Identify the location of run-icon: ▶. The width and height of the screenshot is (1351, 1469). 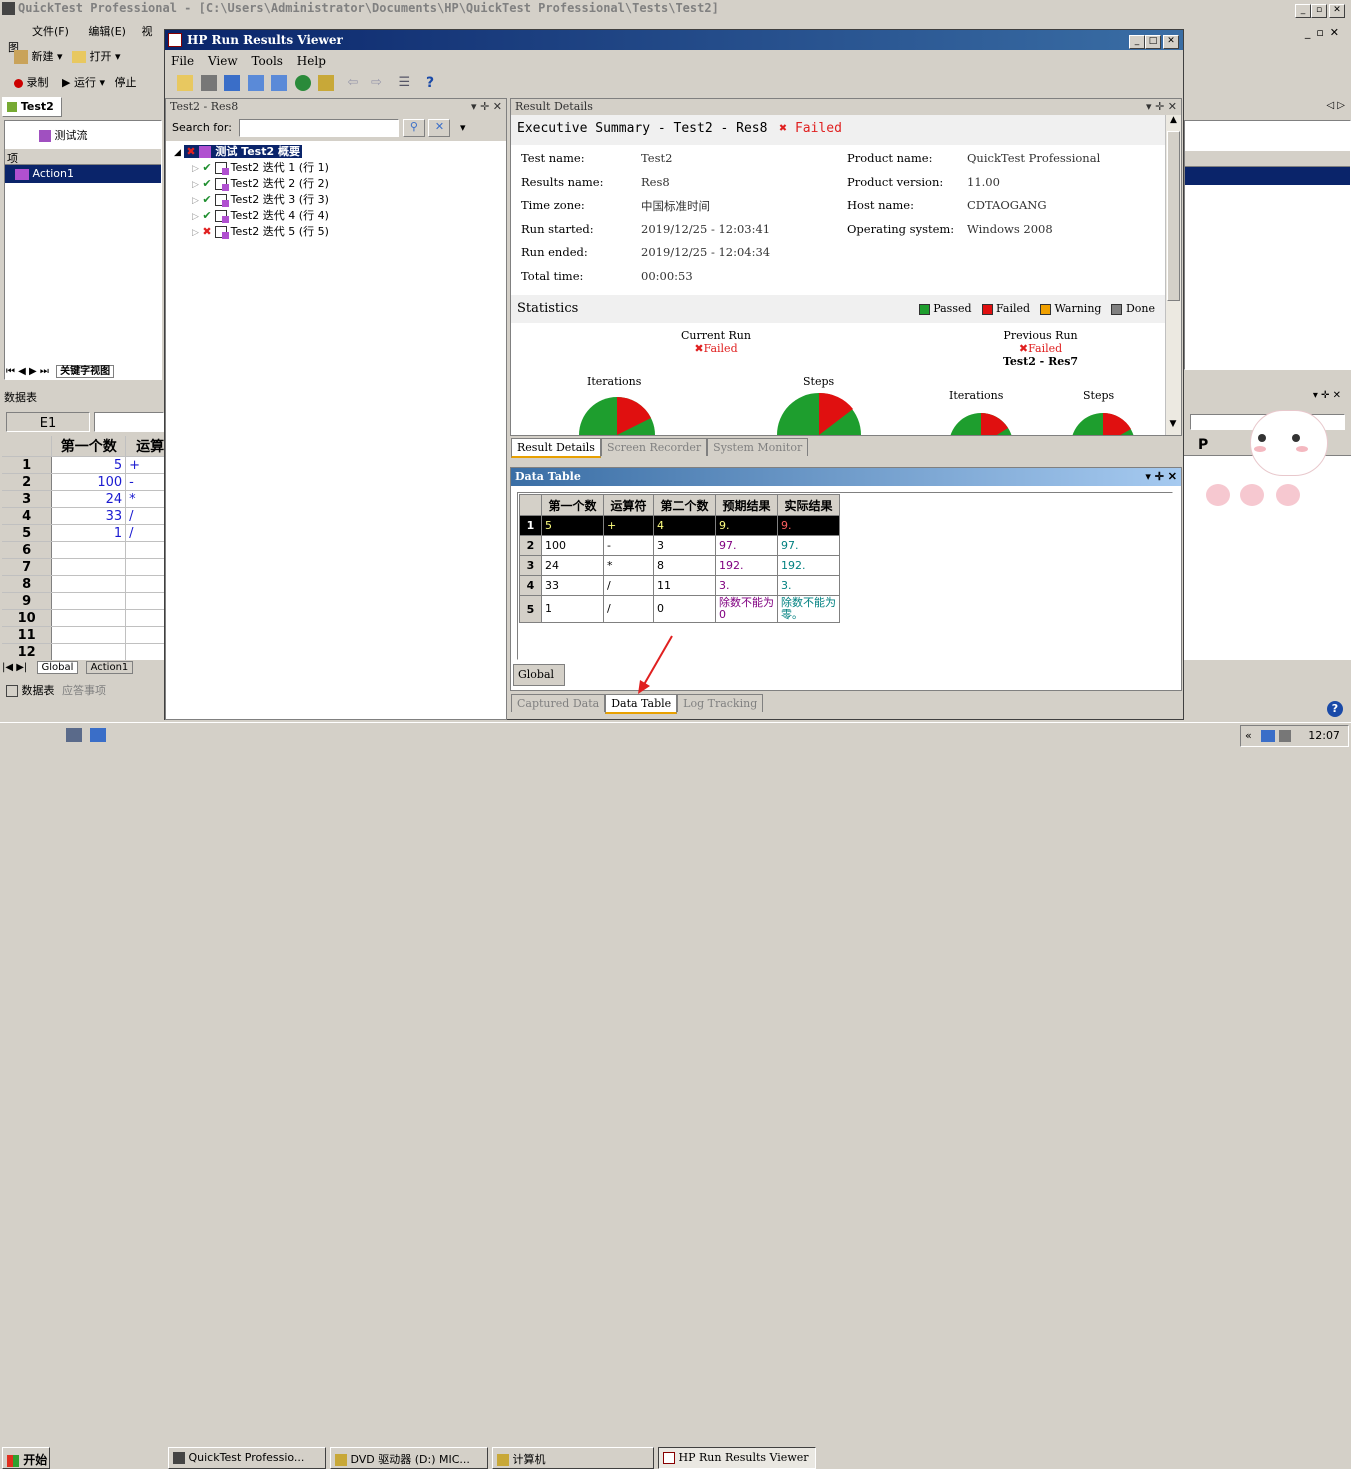
(66, 82).